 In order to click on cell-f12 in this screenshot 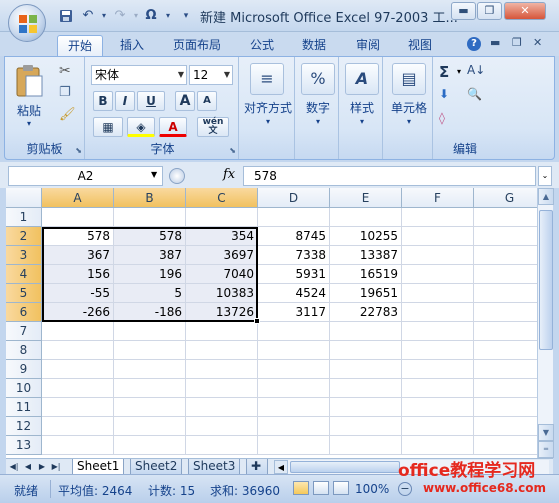, I will do `click(438, 426)`.